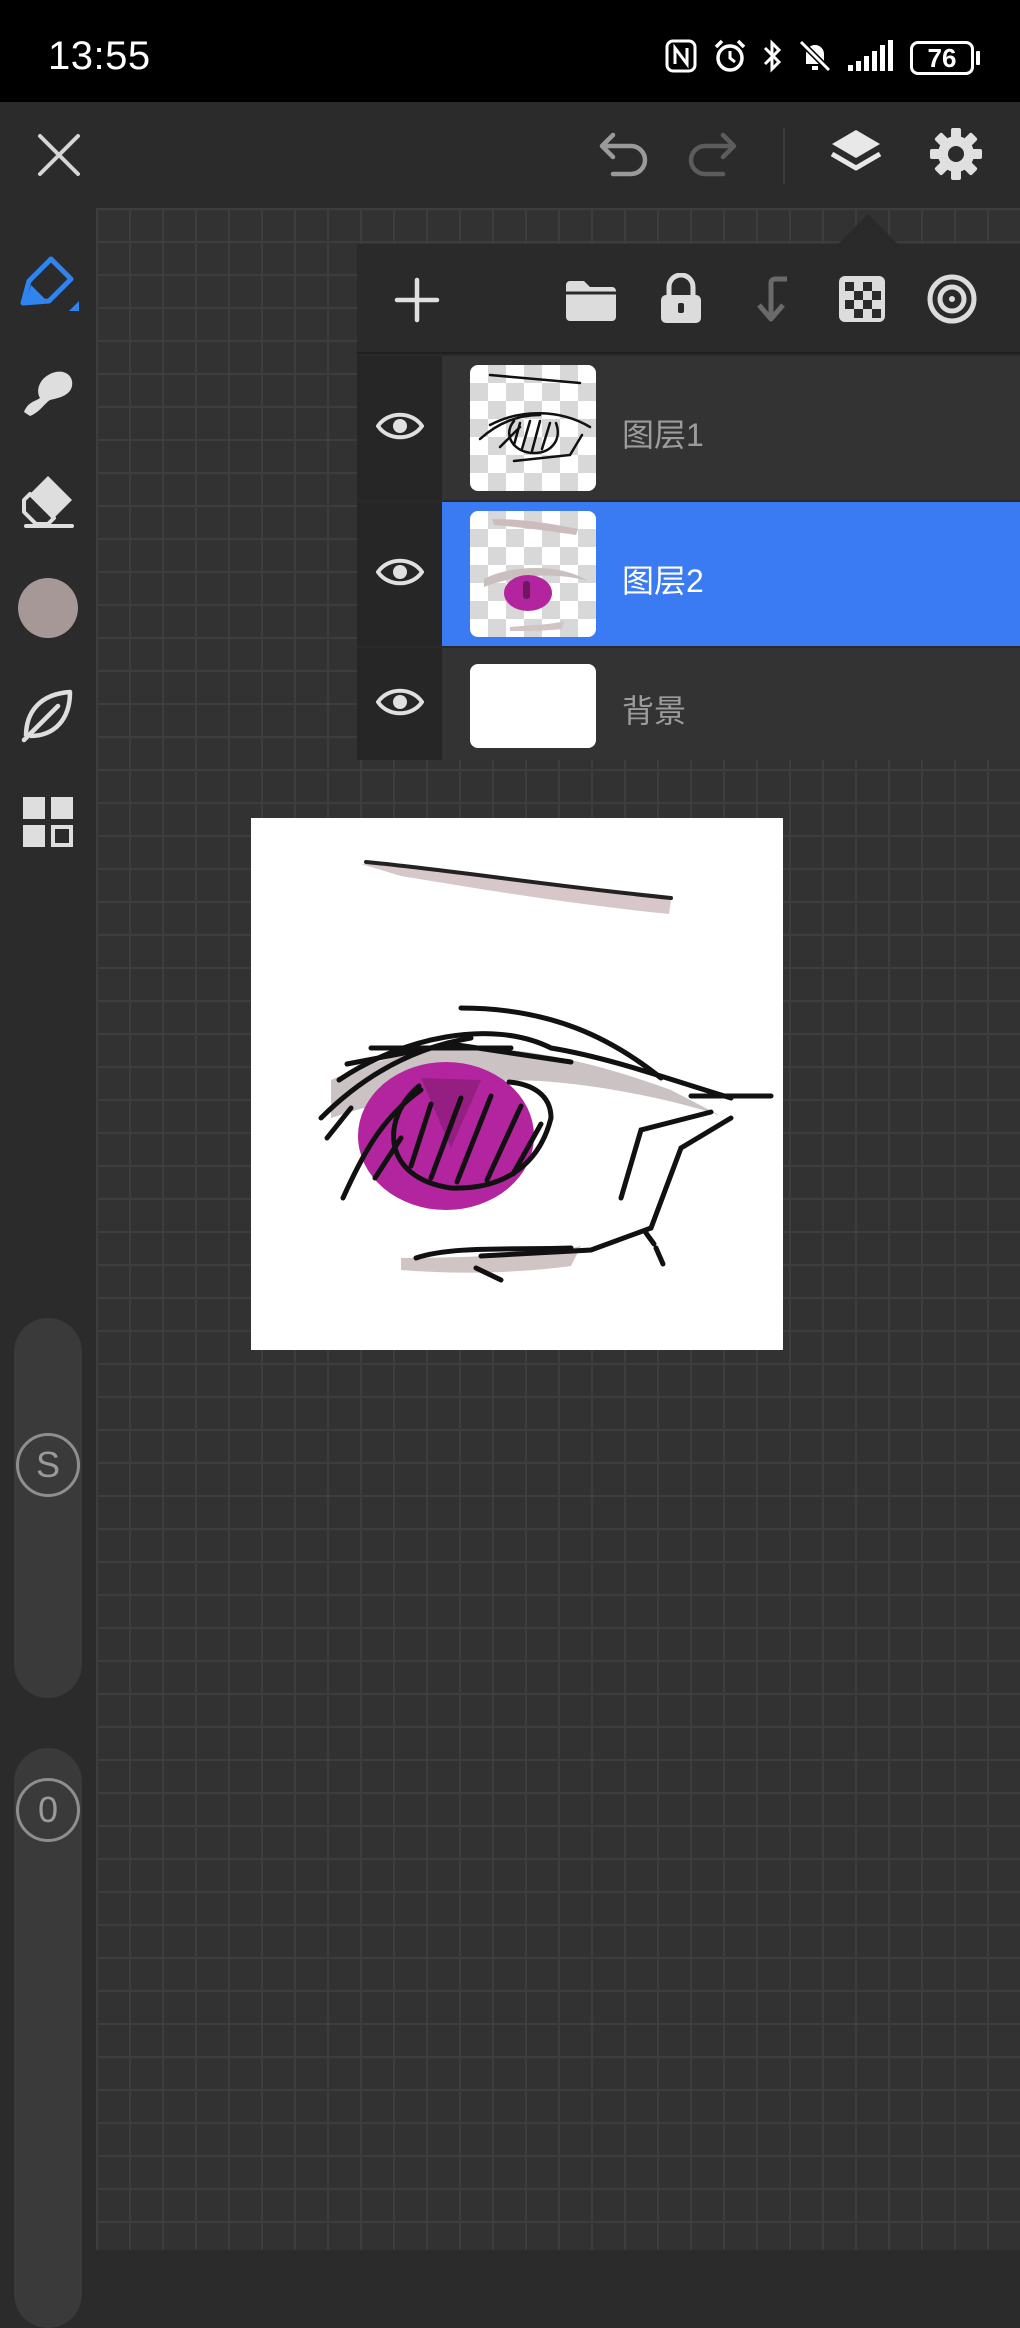 This screenshot has width=1020, height=2328. I want to click on add-layer-icon, so click(417, 300).